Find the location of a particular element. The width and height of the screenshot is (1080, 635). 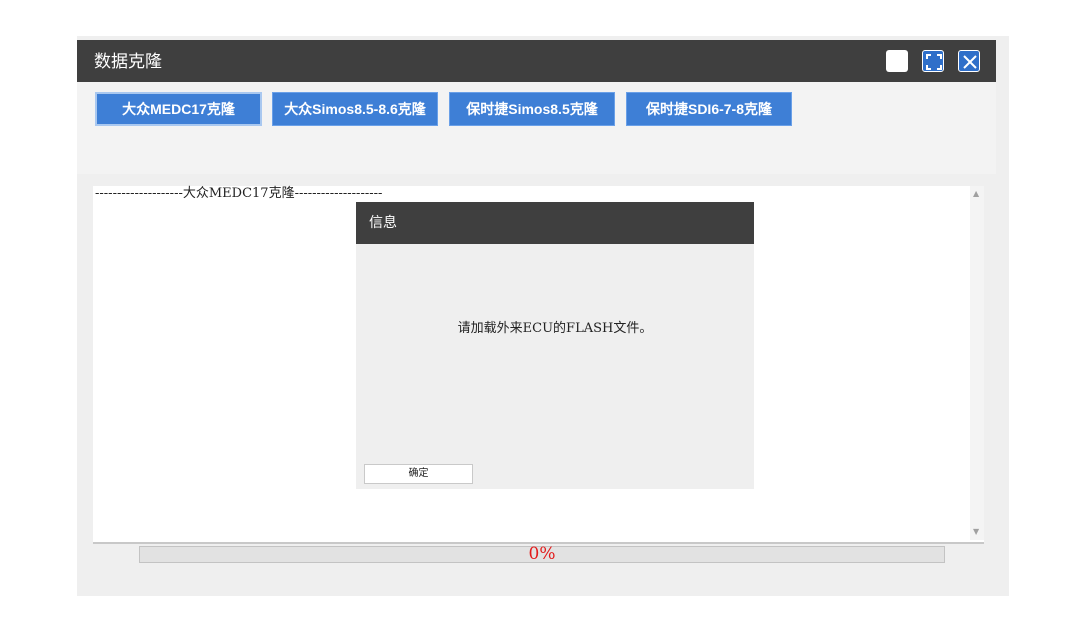

vw-medc17-clone-button: 大众MEDC17克隆 is located at coordinates (178, 109).